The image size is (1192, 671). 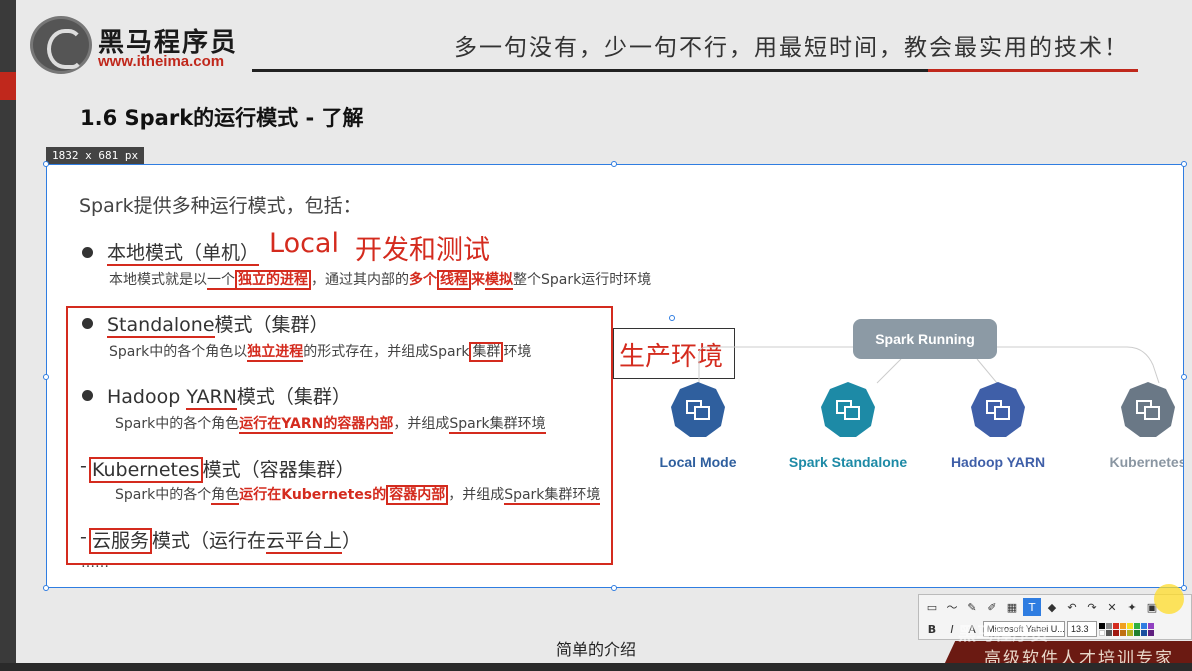 I want to click on bottom-bar, so click(x=596, y=667).